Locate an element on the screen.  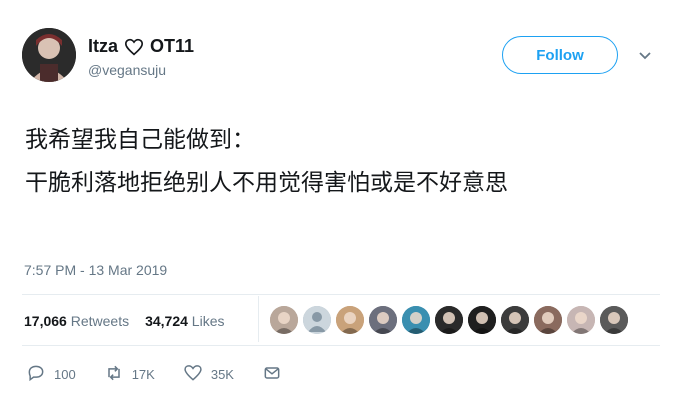
reply-icon is located at coordinates (36, 374).